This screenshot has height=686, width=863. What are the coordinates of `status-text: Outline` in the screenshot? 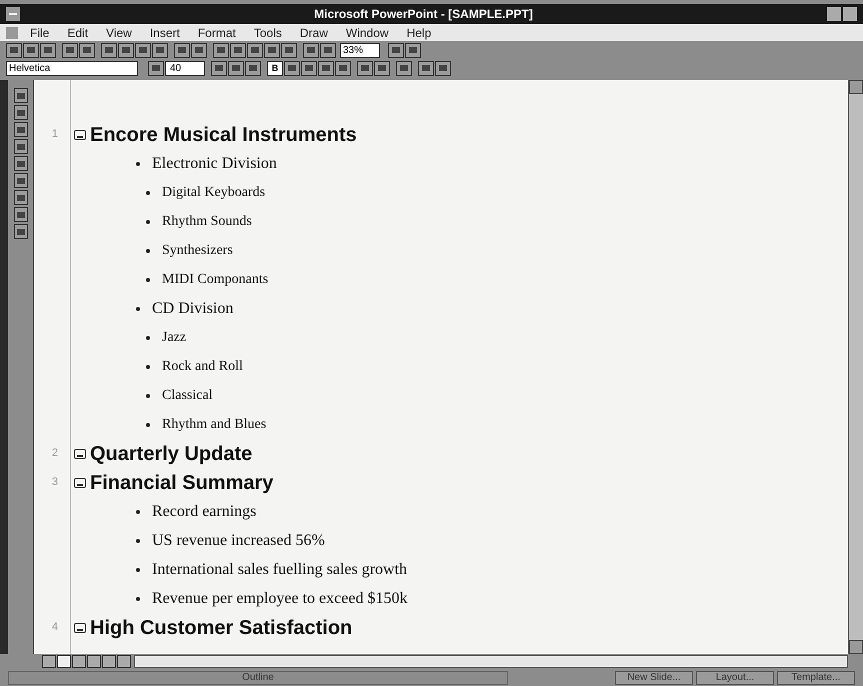 It's located at (258, 677).